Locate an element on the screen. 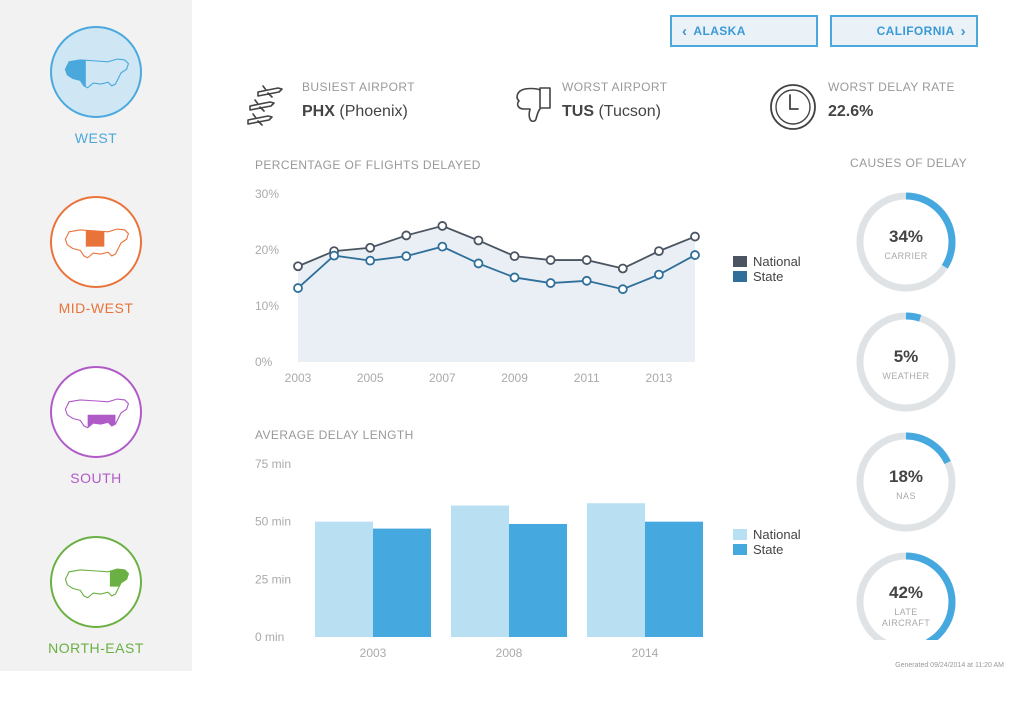 Image resolution: width=1024 pixels, height=706 pixels. donut-weather: 5% WEATHER is located at coordinates (906, 362).